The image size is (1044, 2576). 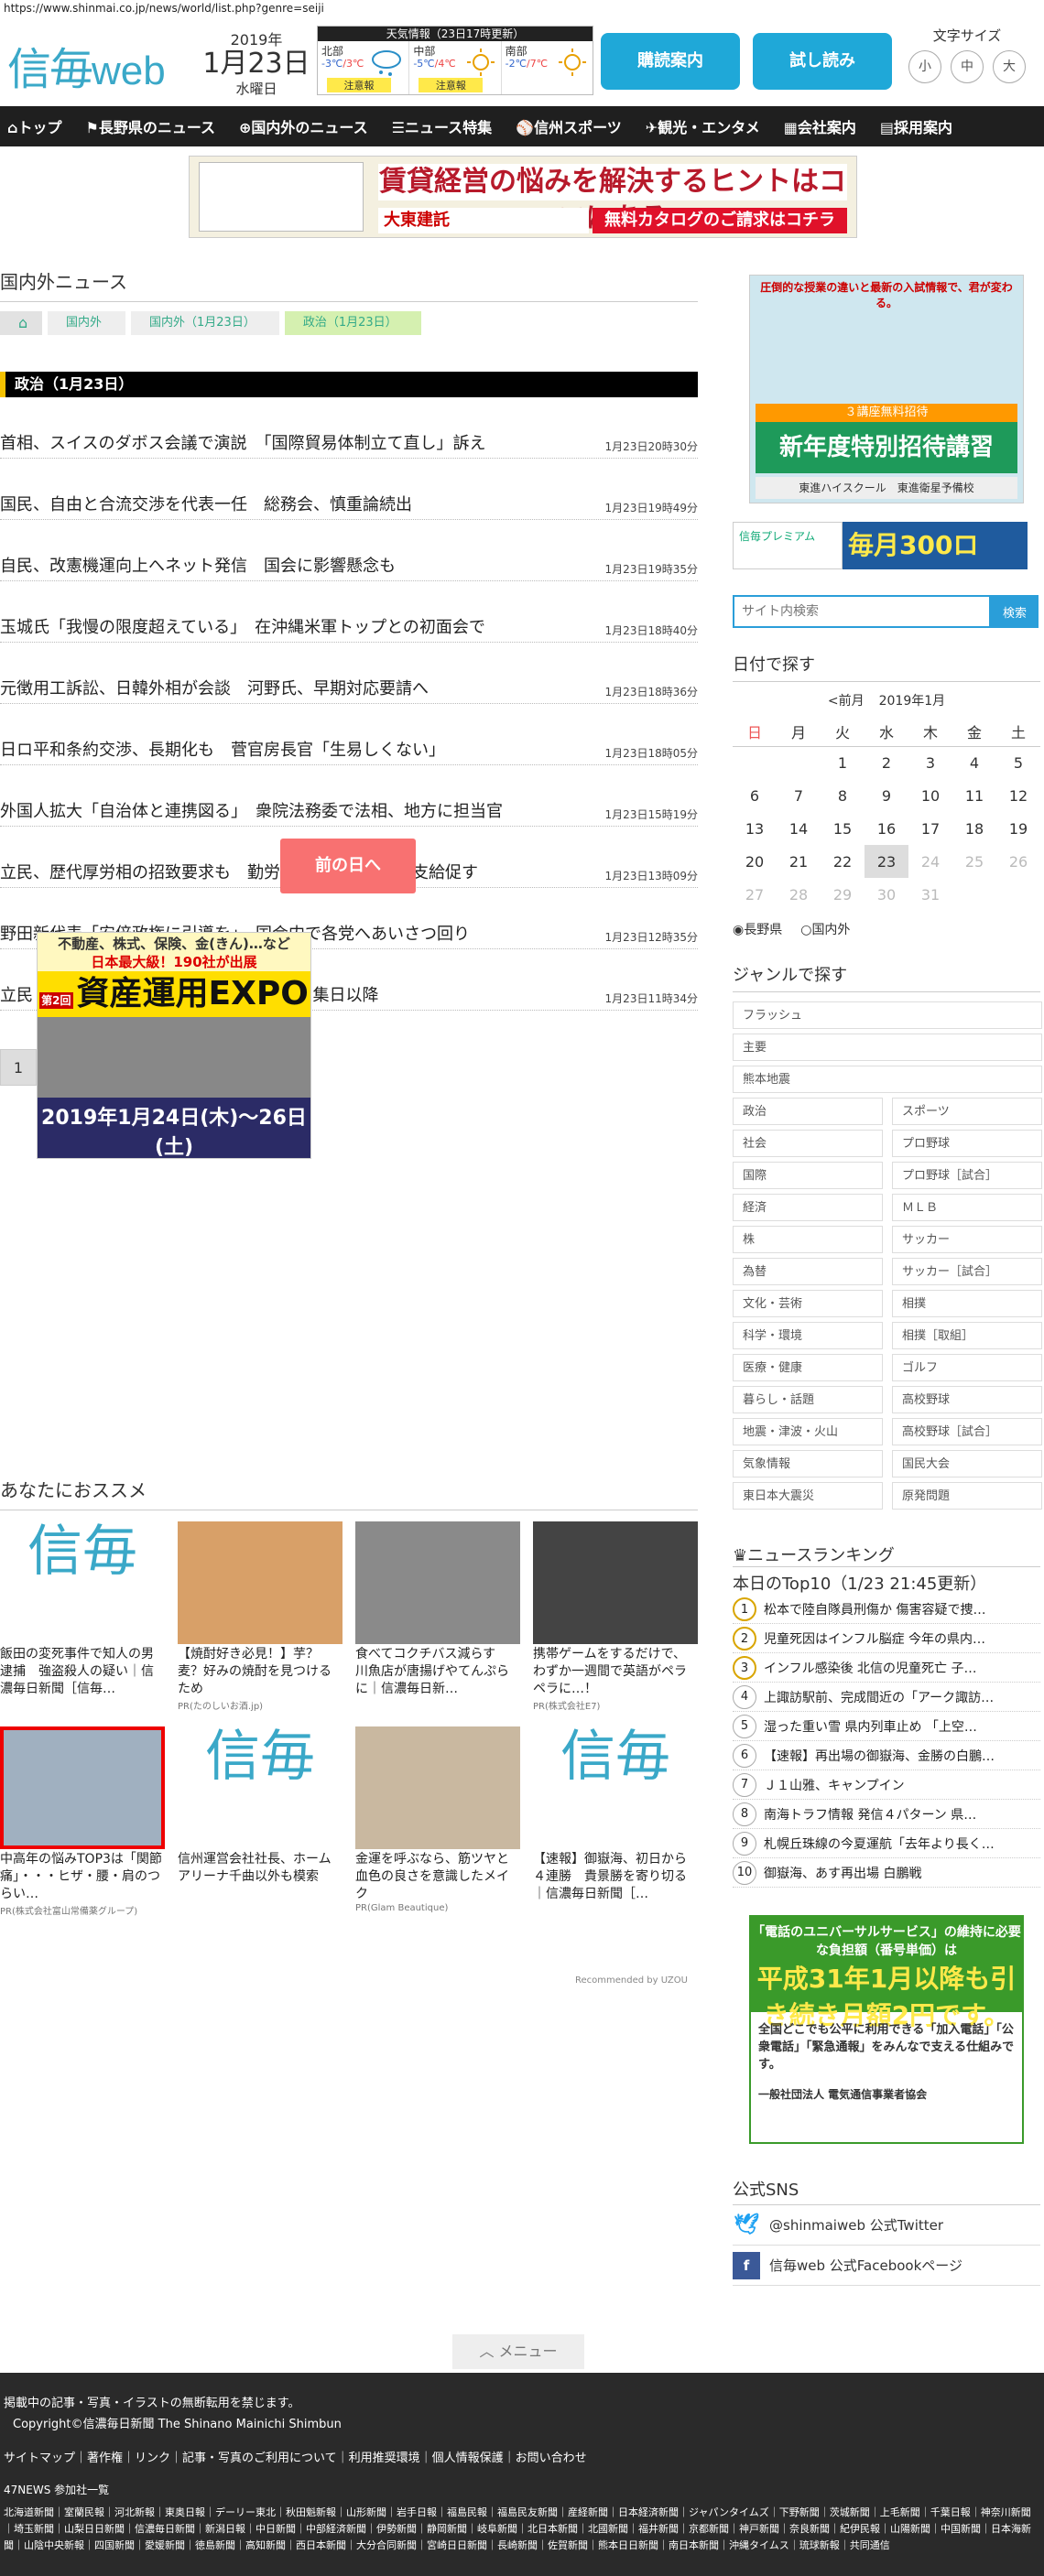 I want to click on genre-item: 文化・芸術, so click(x=808, y=1304).